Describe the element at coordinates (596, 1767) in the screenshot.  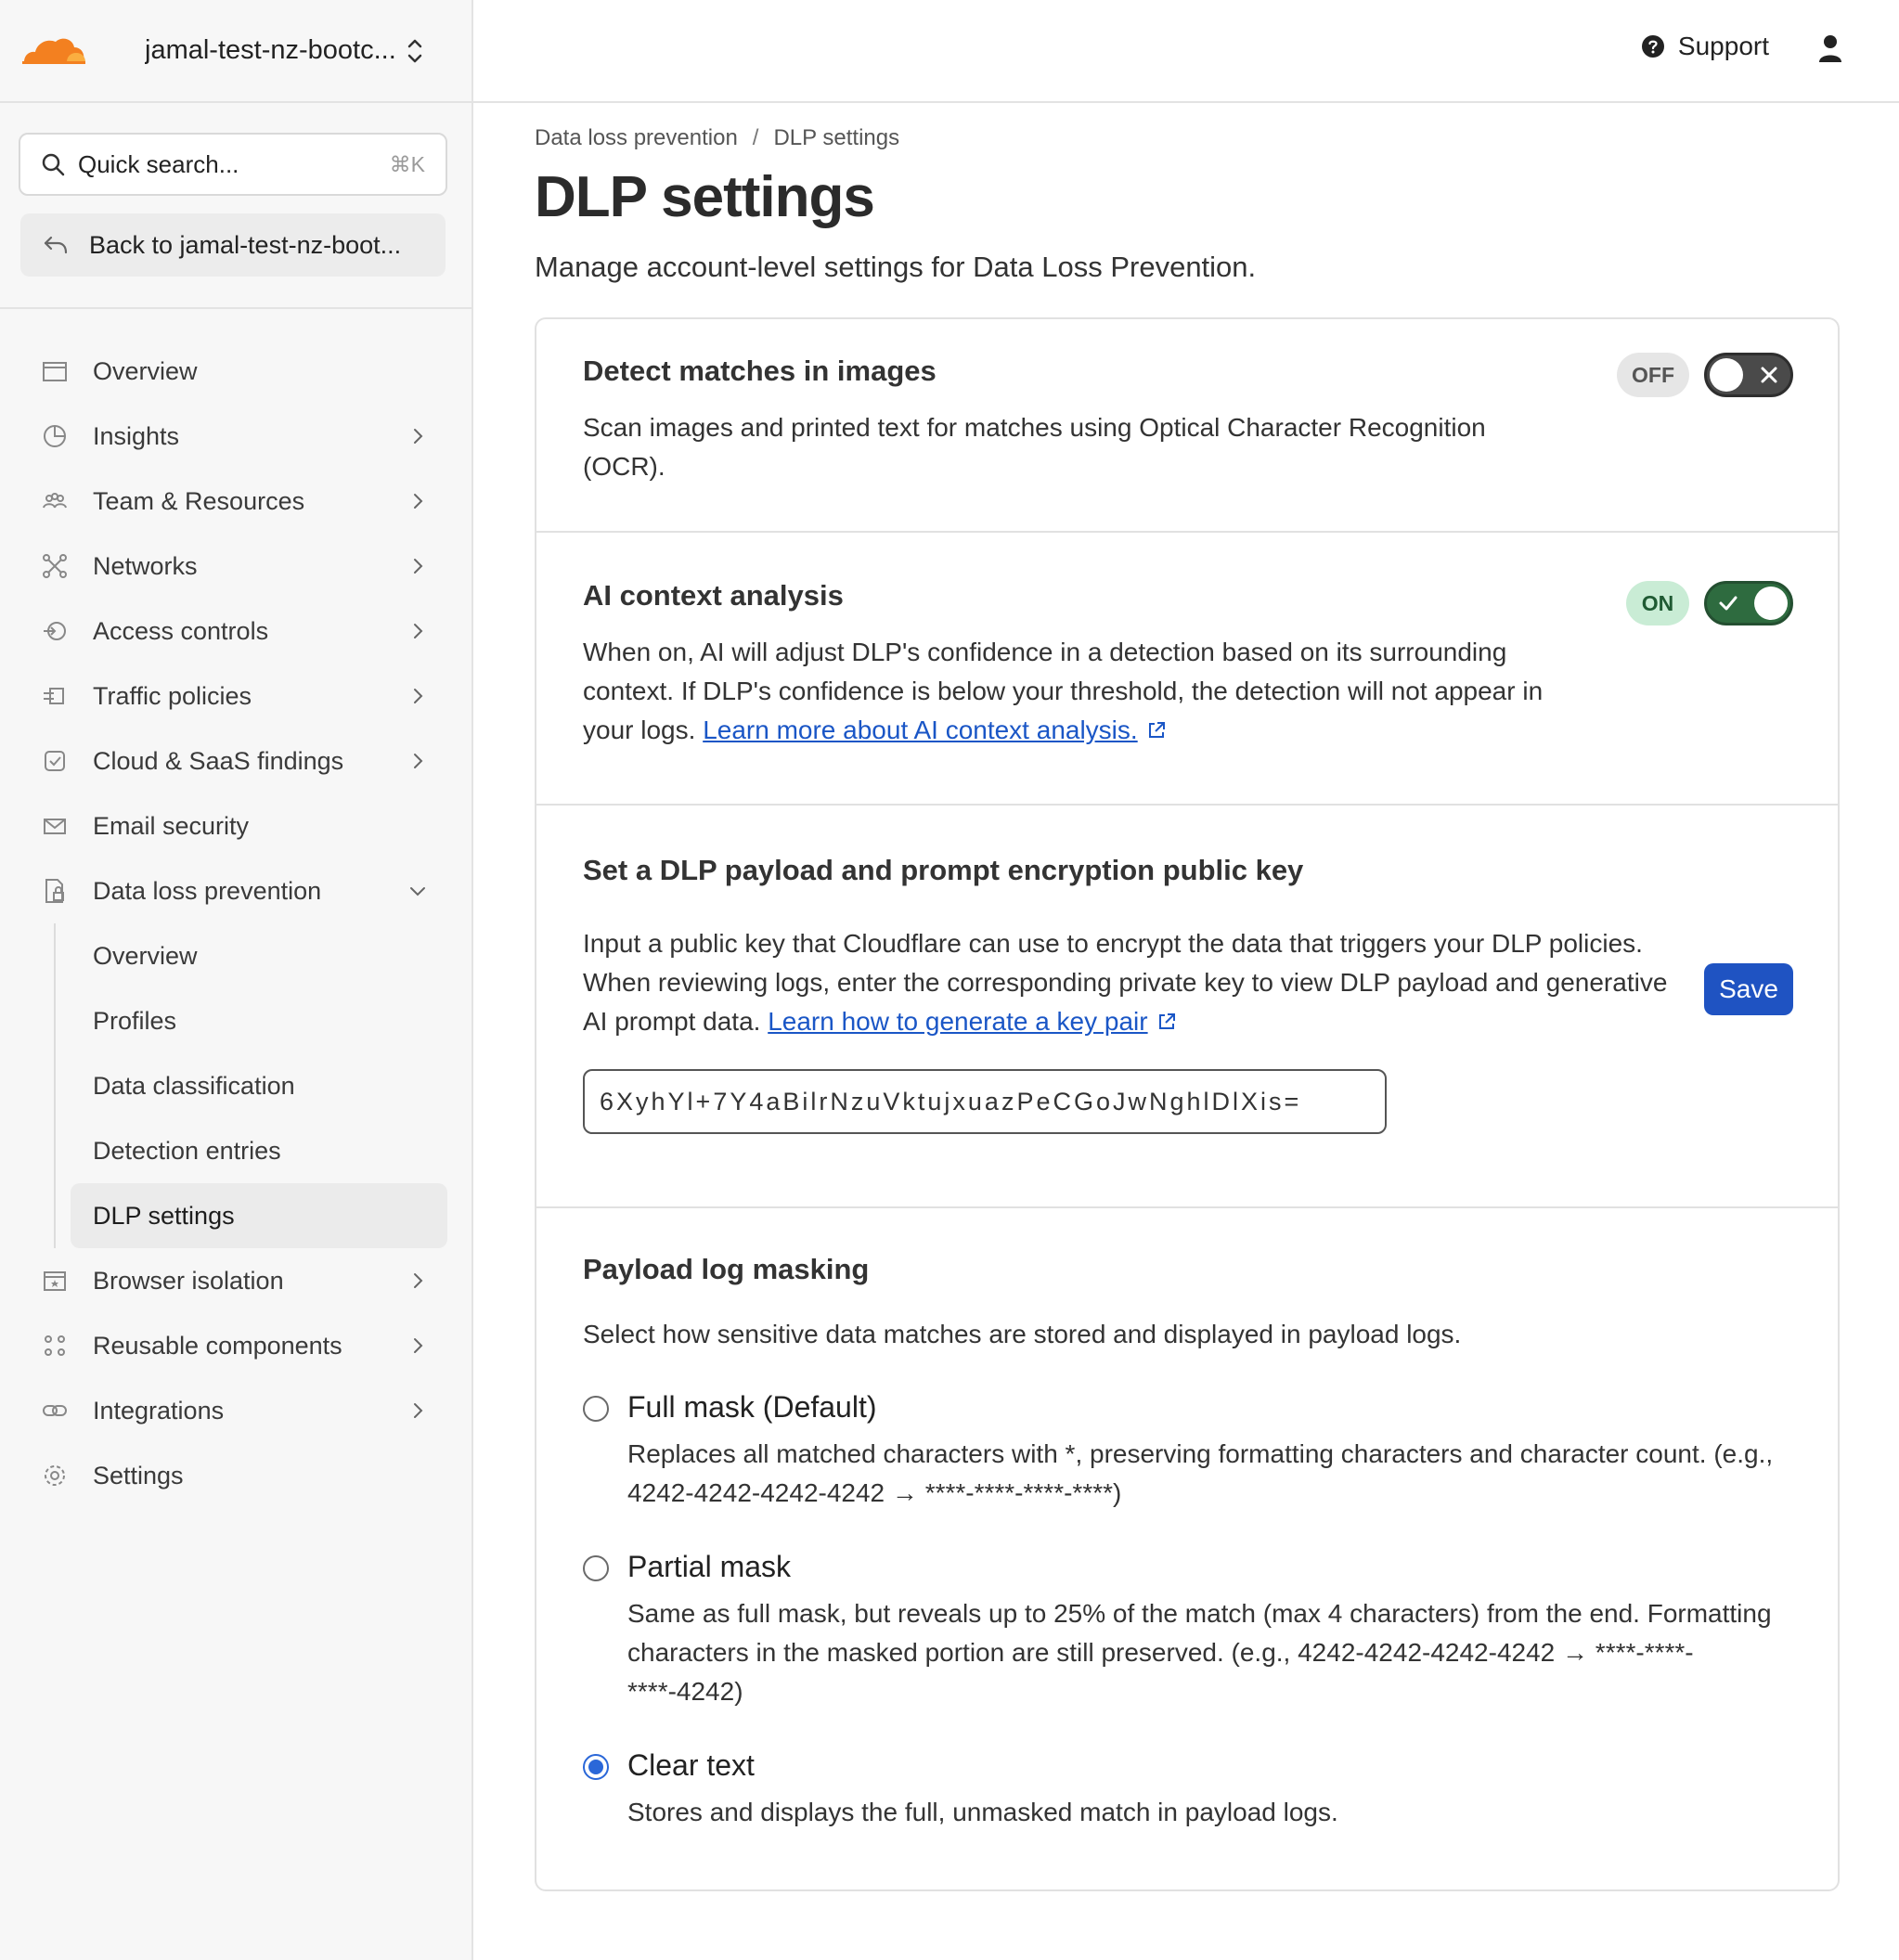
I see `radio-button-selected` at that location.